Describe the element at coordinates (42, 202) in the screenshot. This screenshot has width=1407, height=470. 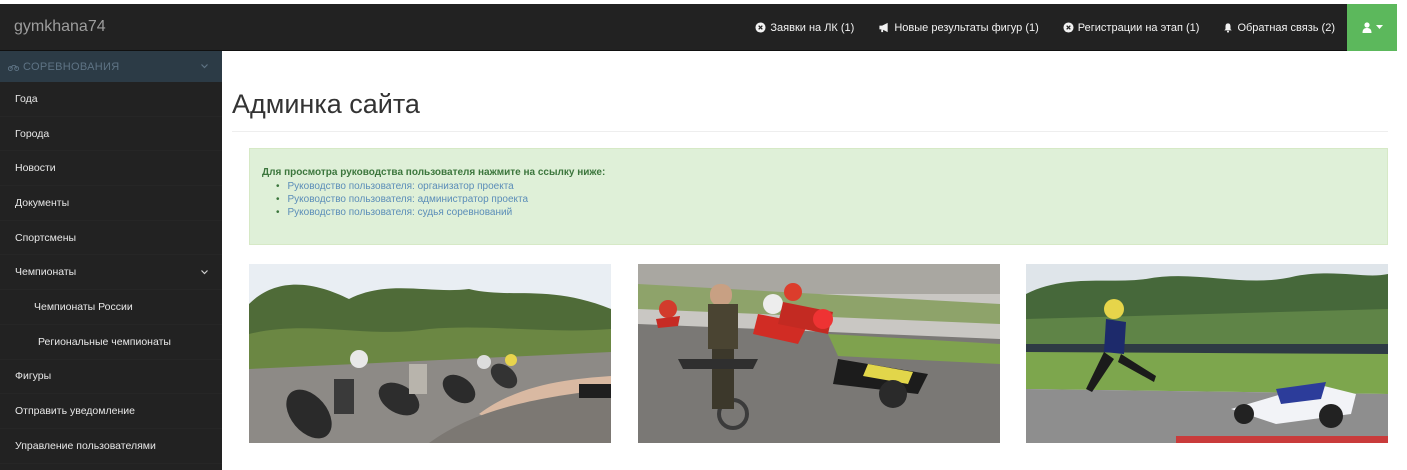
I see `sidebar-item-label: Документы` at that location.